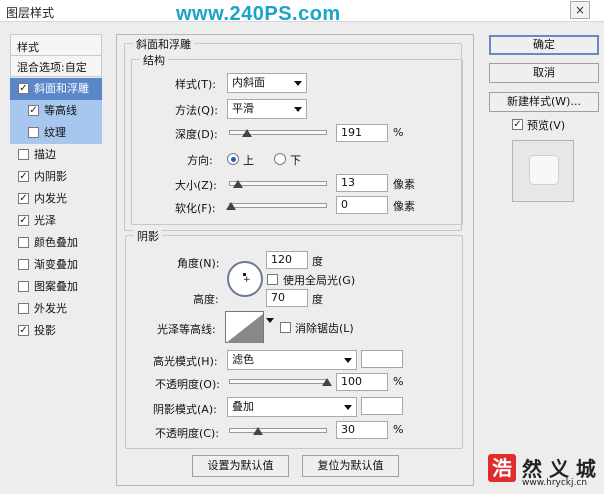 This screenshot has width=604, height=494. What do you see at coordinates (56, 177) in the screenshot?
I see `style-item-inner-shadow: 内阴影` at bounding box center [56, 177].